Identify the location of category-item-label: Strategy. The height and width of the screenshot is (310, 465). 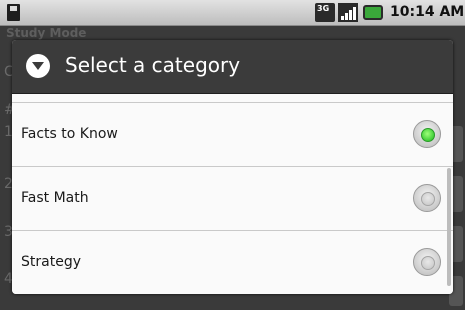
(51, 262).